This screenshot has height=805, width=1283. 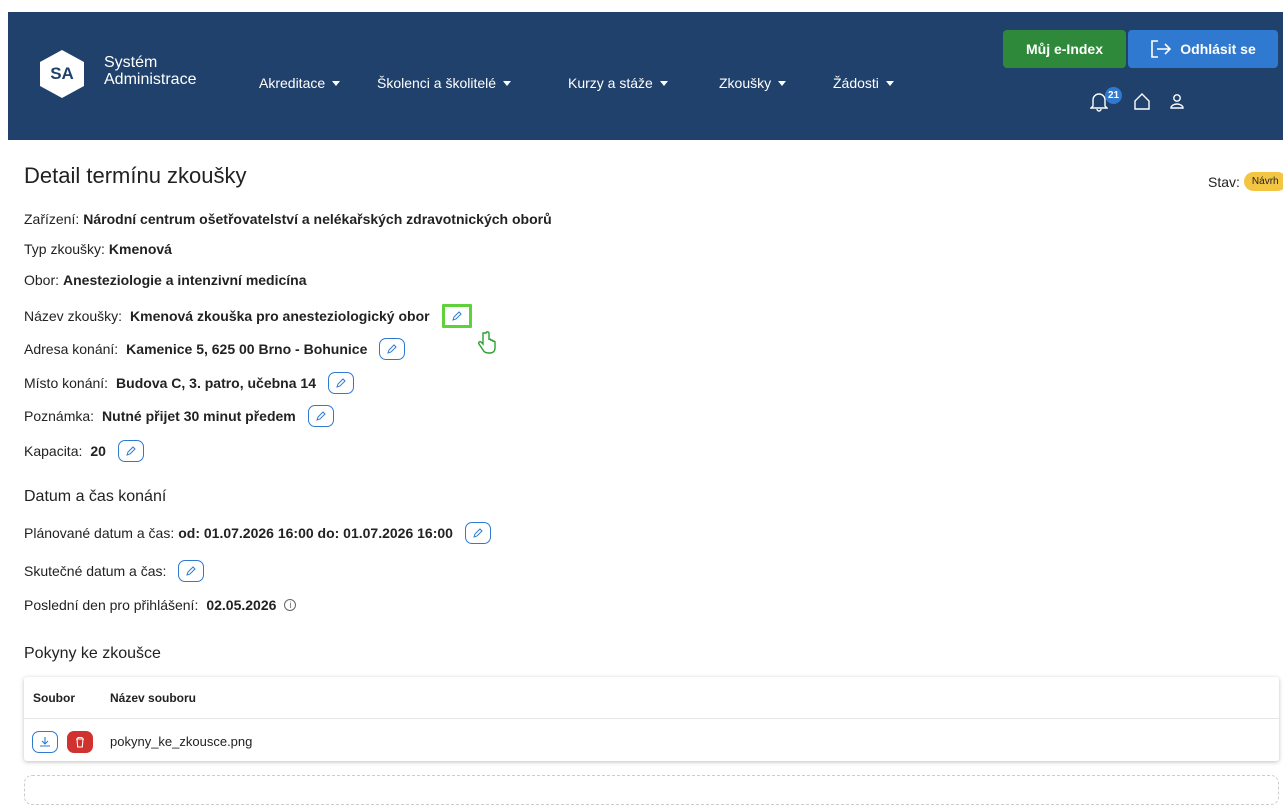 What do you see at coordinates (1113, 95) in the screenshot?
I see `notification-count-badge: 21` at bounding box center [1113, 95].